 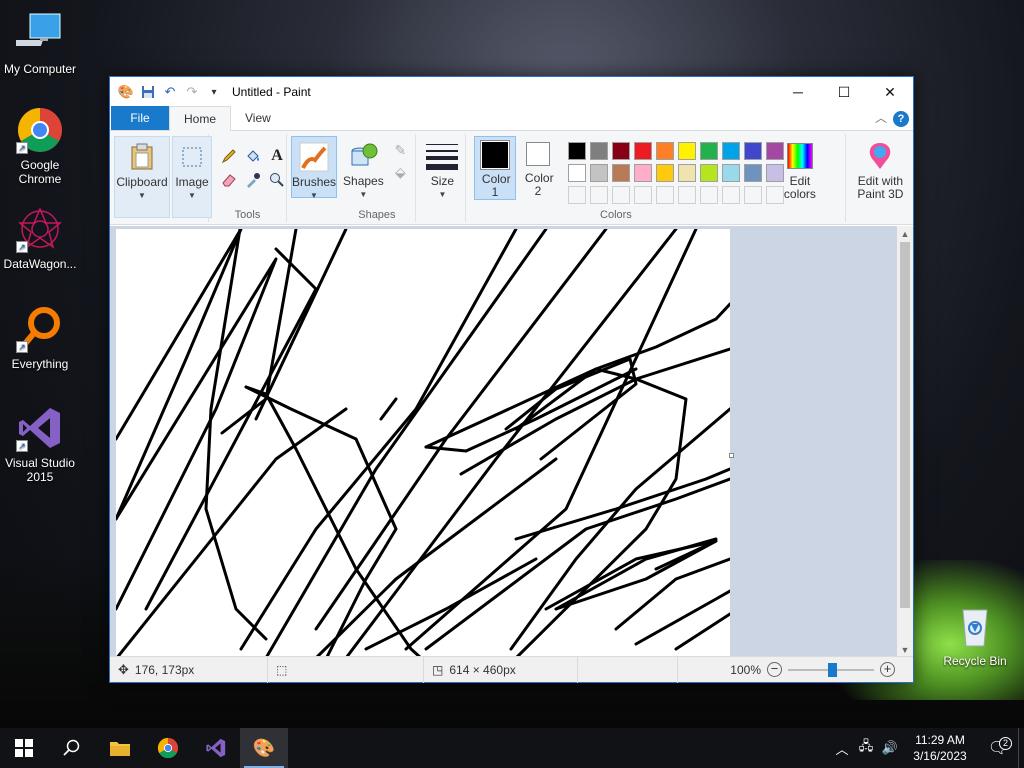 What do you see at coordinates (40, 43) in the screenshot?
I see `desktop-icon-my-computer: My Computer` at bounding box center [40, 43].